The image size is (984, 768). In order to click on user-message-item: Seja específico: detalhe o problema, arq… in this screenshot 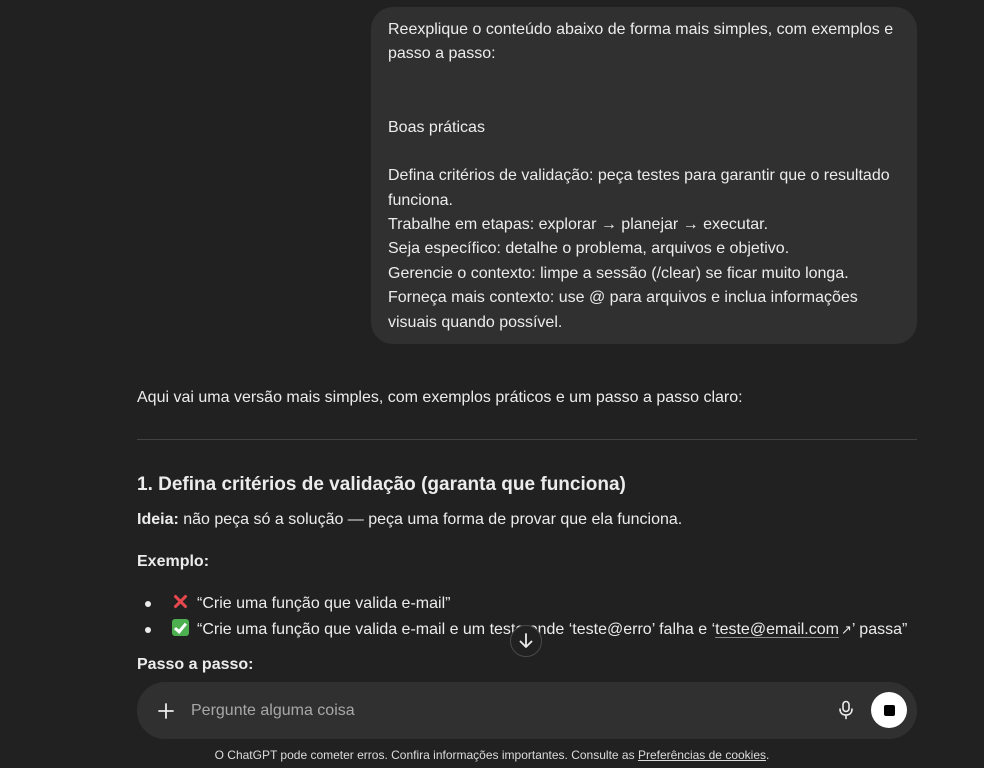, I will do `click(589, 249)`.